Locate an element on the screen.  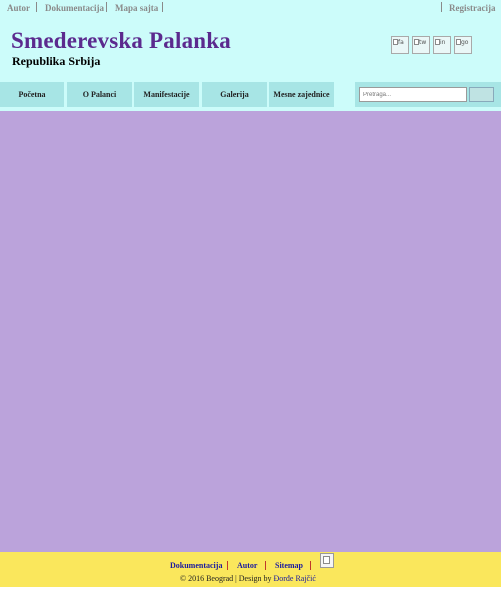
footer-link-autor: Autor is located at coordinates (247, 565).